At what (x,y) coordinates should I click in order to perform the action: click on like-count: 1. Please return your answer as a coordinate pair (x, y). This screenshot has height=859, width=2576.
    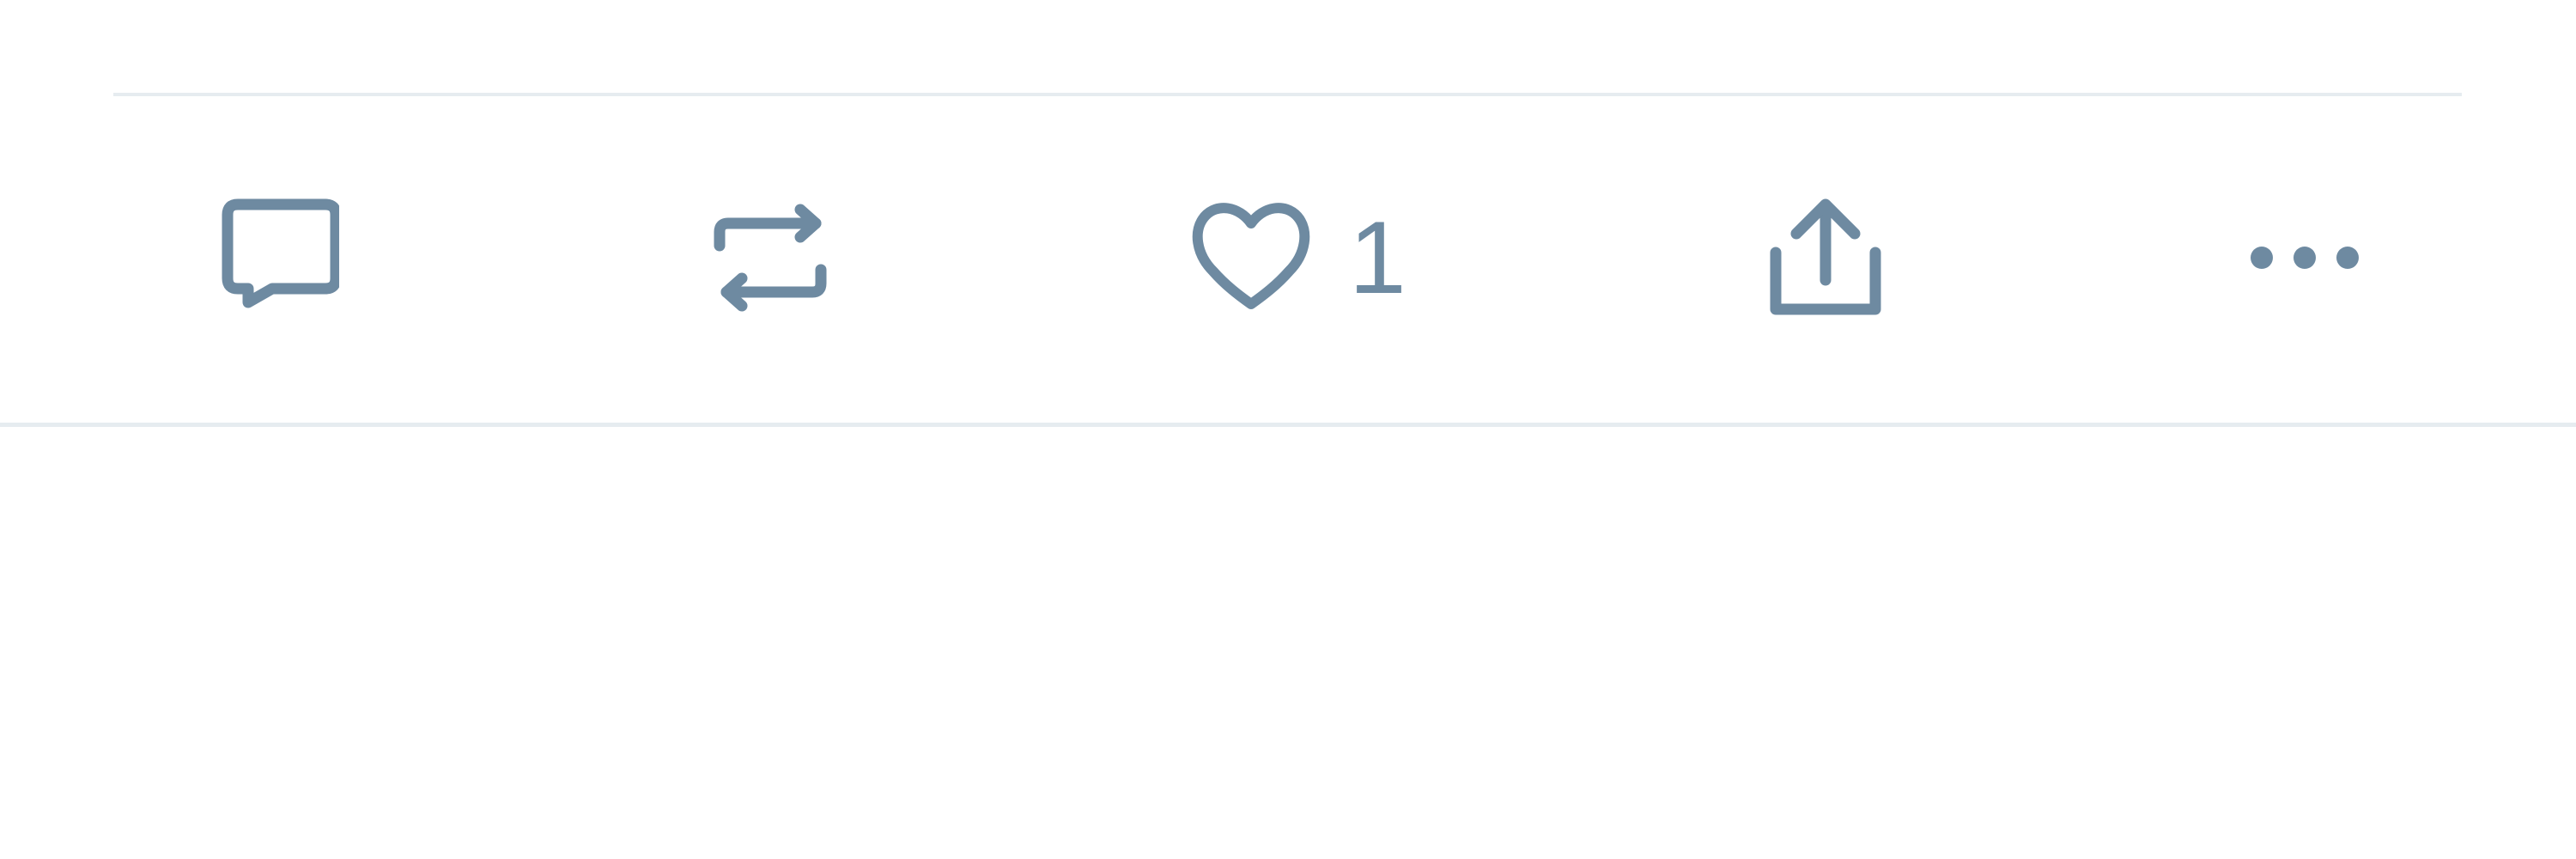
    Looking at the image, I should click on (1378, 257).